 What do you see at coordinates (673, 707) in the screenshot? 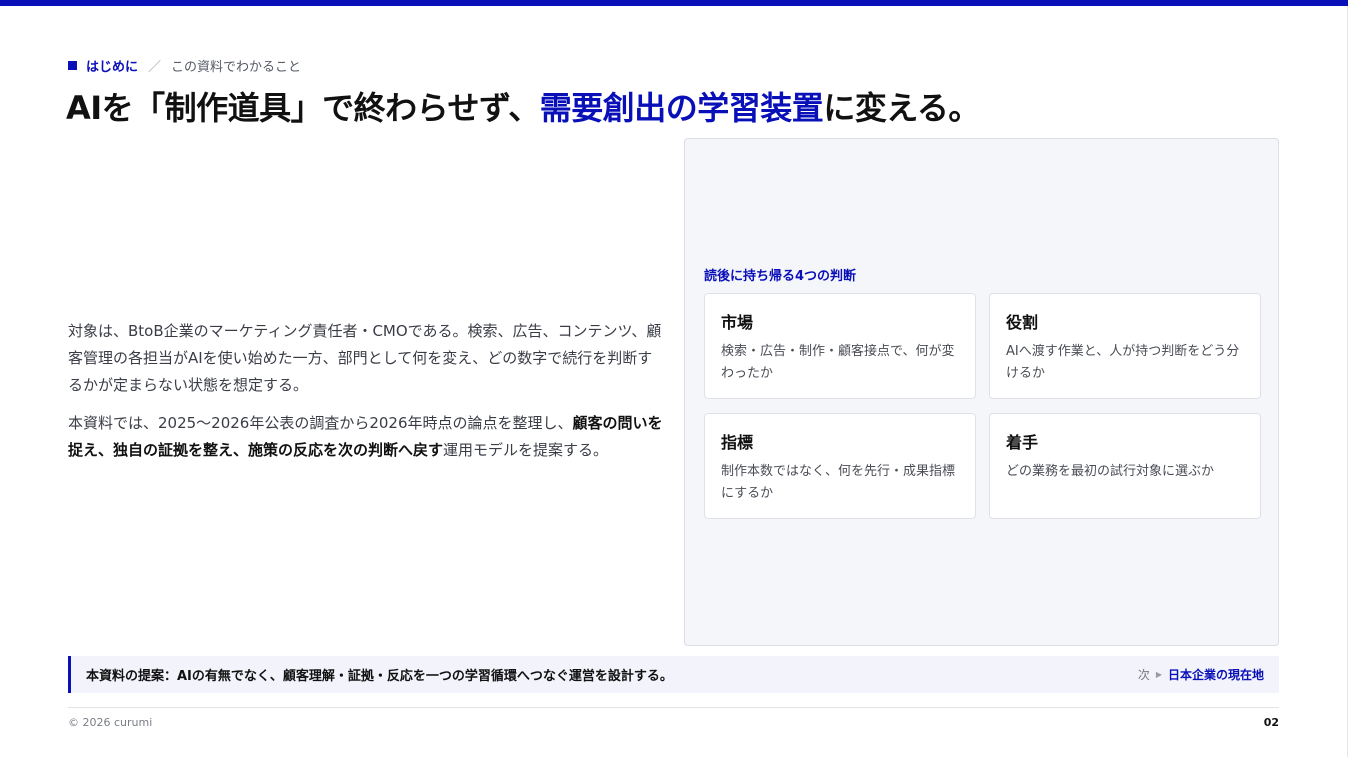
I see `footer-divider` at bounding box center [673, 707].